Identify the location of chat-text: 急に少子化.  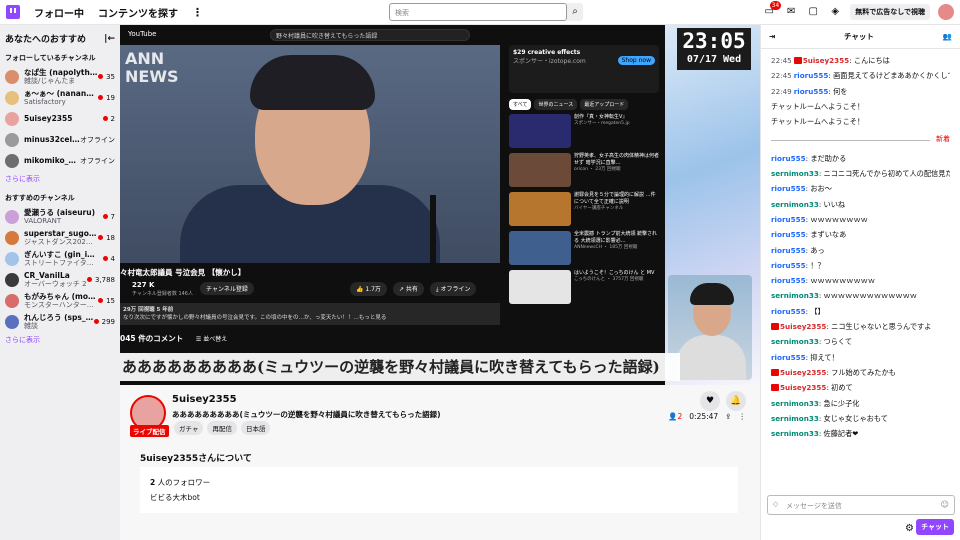
(841, 403).